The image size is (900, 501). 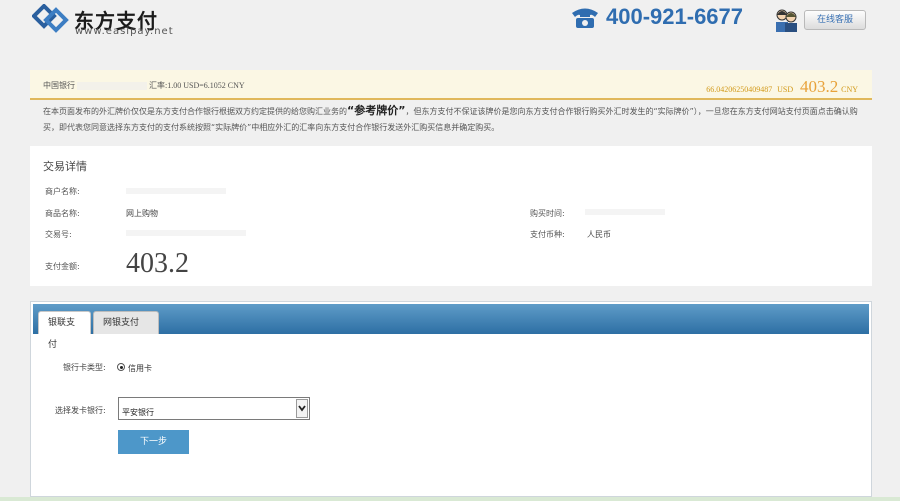 I want to click on trade-no-label: 交易号:, so click(x=58, y=234).